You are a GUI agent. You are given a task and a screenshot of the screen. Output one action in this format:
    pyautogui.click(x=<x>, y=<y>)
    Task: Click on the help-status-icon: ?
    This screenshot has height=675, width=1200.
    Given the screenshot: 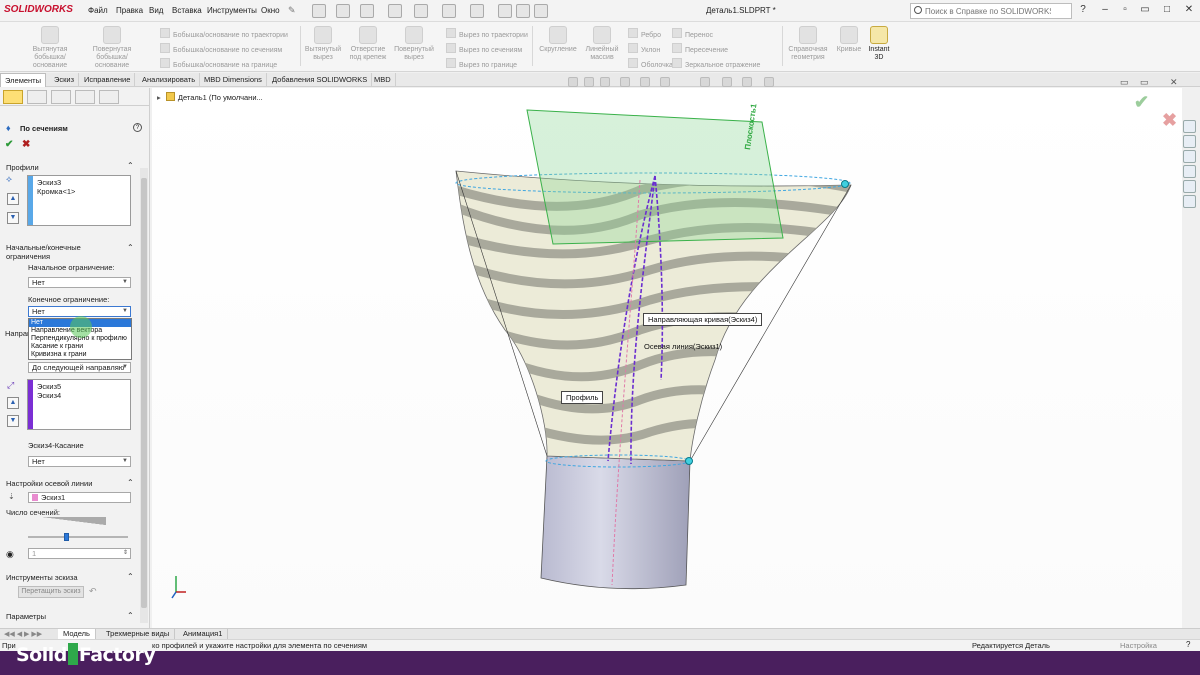 What is the action you would take?
    pyautogui.click(x=1188, y=644)
    